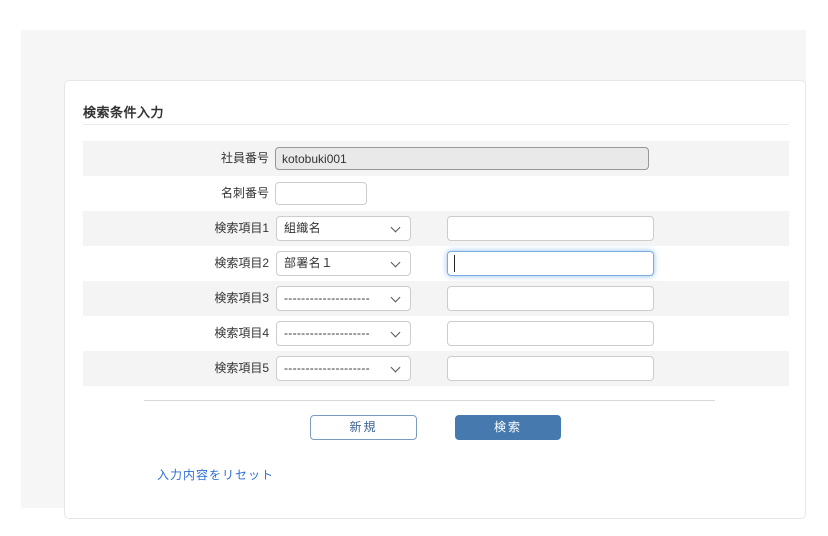  I want to click on search-item-2-select: 部署名１, so click(343, 263).